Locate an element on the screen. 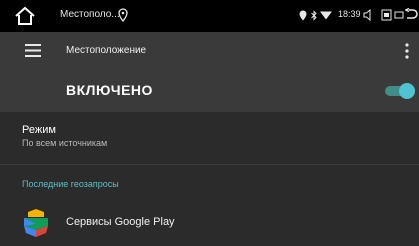 This screenshot has width=419, height=246. location-toggle is located at coordinates (400, 91).